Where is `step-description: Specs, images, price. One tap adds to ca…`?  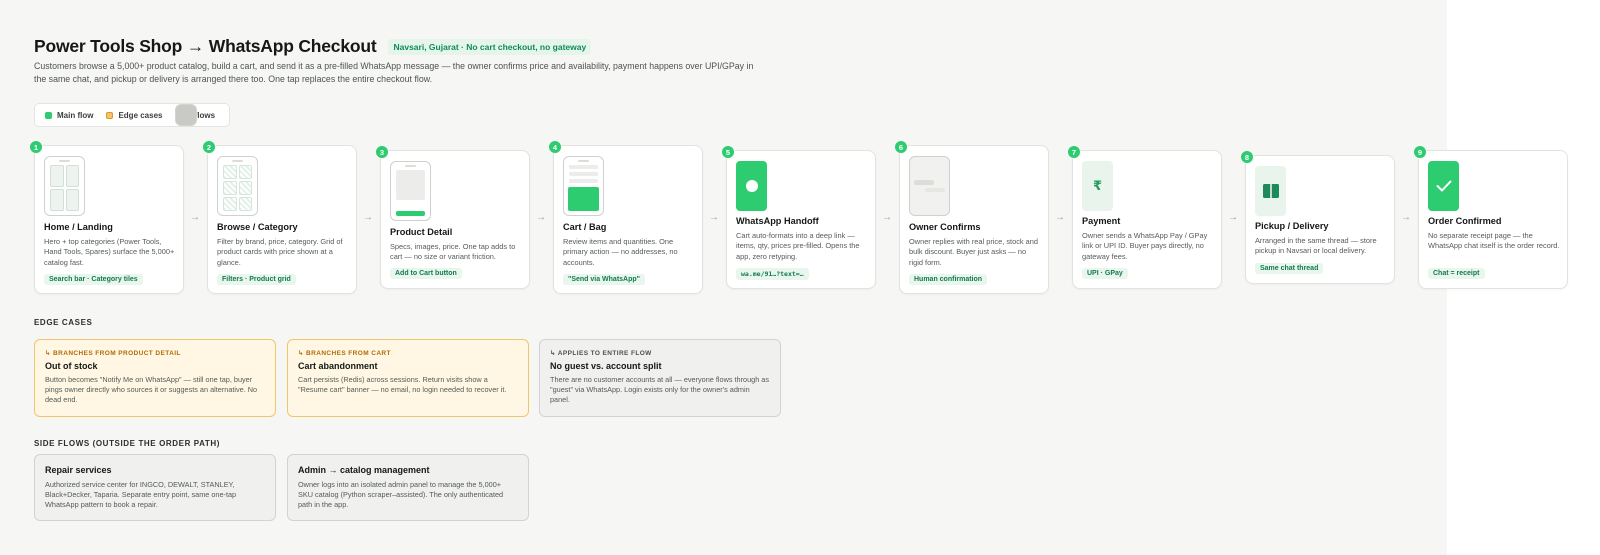 step-description: Specs, images, price. One tap adds to ca… is located at coordinates (453, 252).